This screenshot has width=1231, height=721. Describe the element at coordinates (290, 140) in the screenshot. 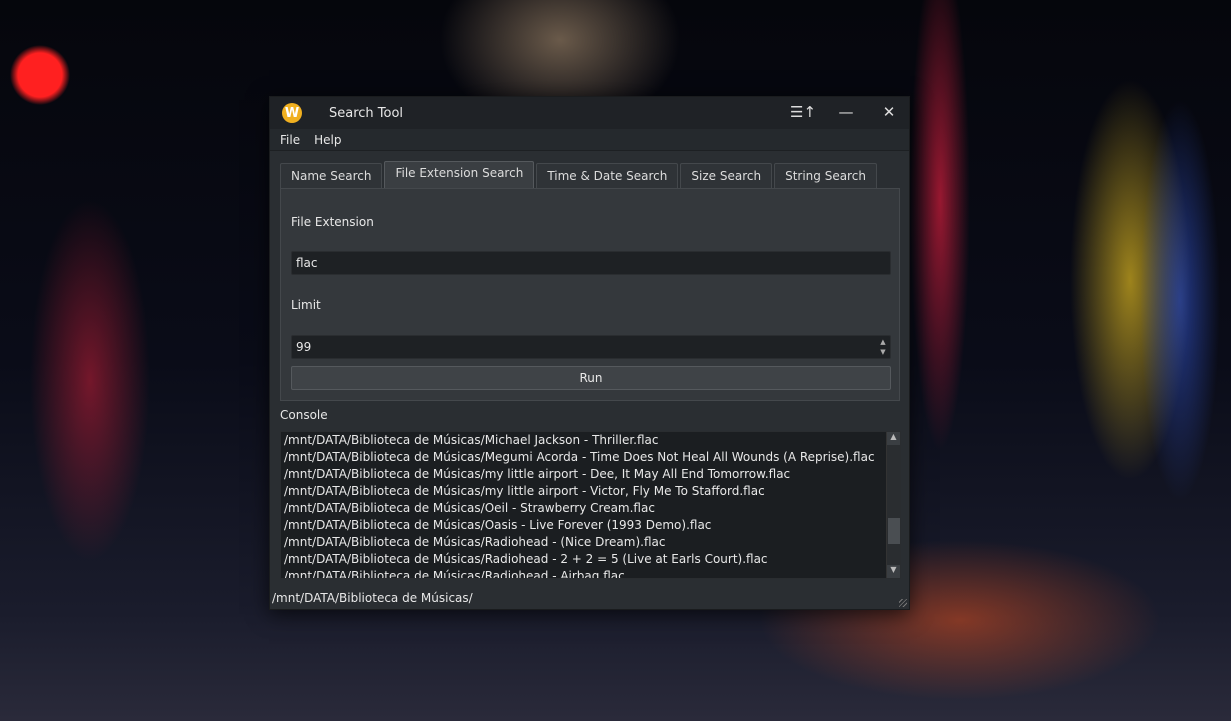

I see `menu-file: File` at that location.